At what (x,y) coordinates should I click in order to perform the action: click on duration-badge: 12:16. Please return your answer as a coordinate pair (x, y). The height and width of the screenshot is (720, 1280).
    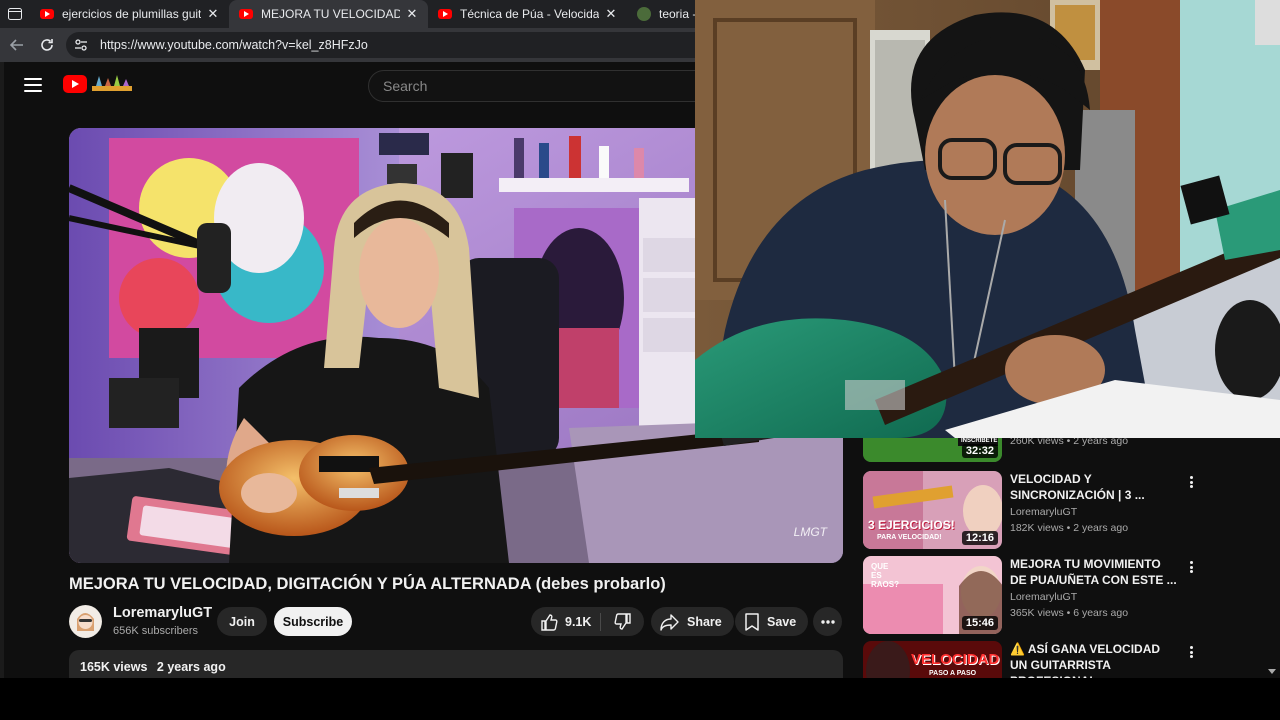
    Looking at the image, I should click on (979, 538).